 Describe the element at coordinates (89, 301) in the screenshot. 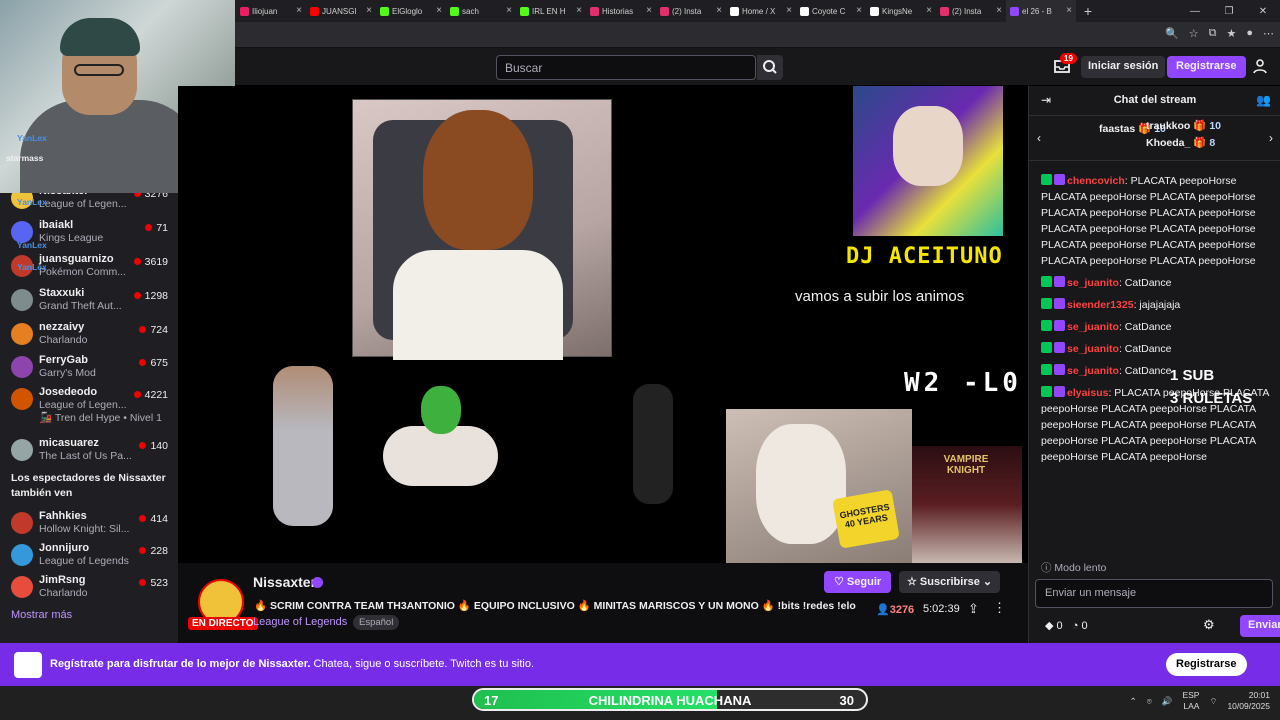

I see `sidebar-channel: Staxxuki Grand Theft Aut... 1298` at that location.